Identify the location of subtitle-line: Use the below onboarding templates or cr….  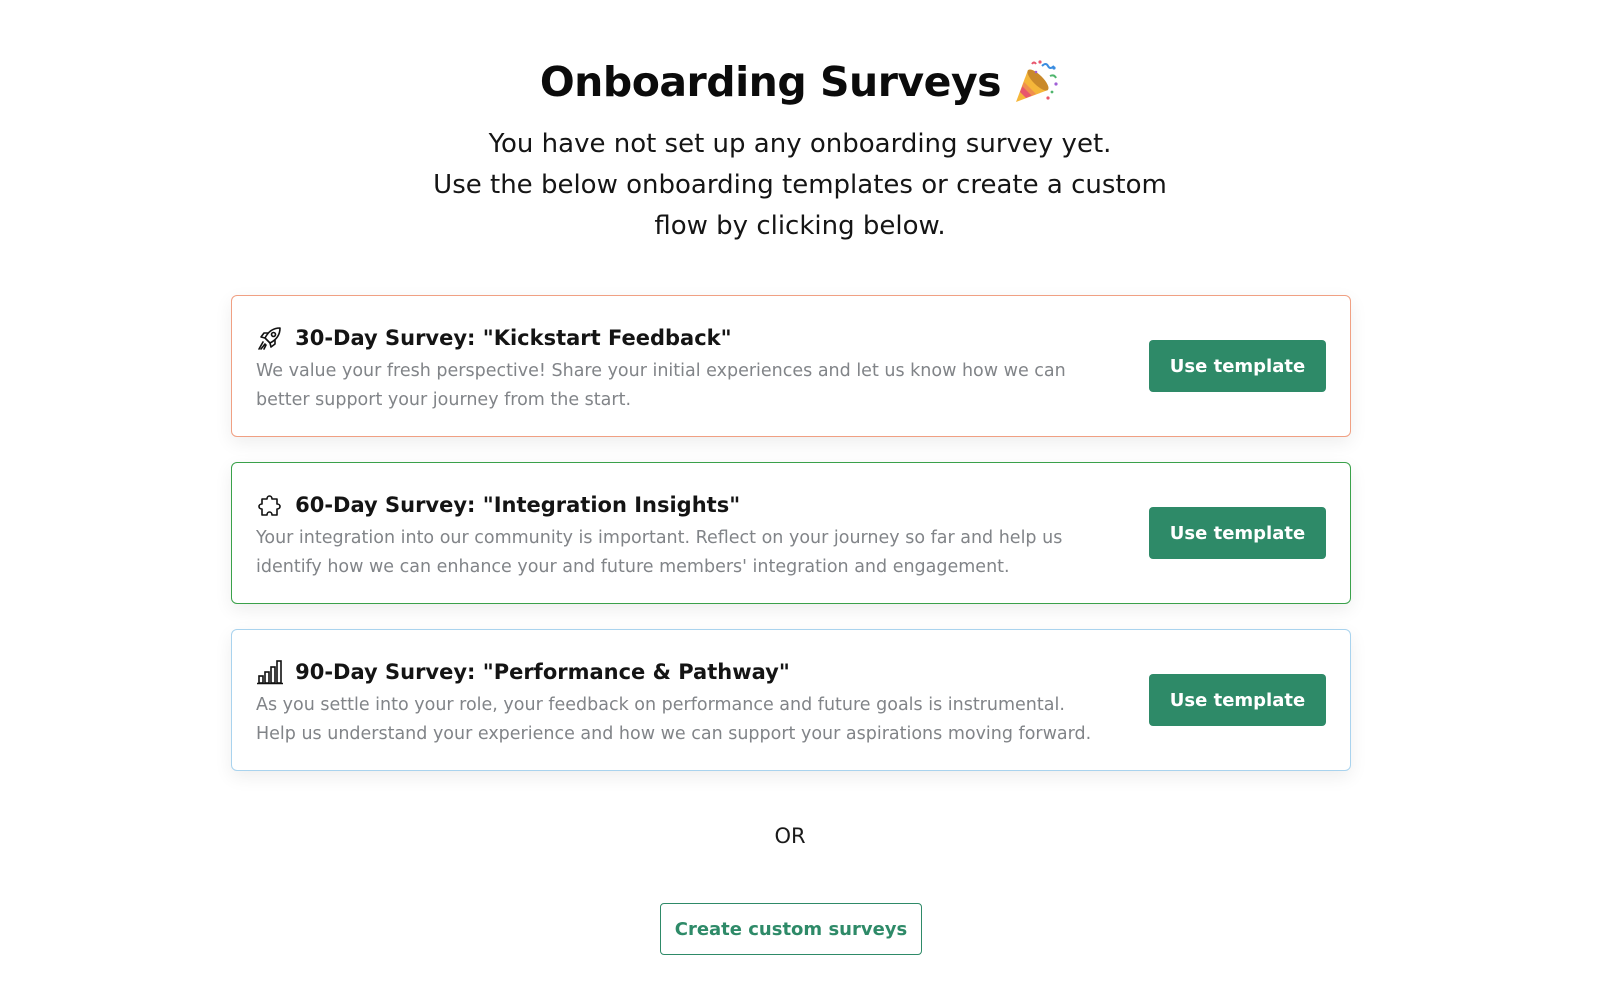
(800, 185).